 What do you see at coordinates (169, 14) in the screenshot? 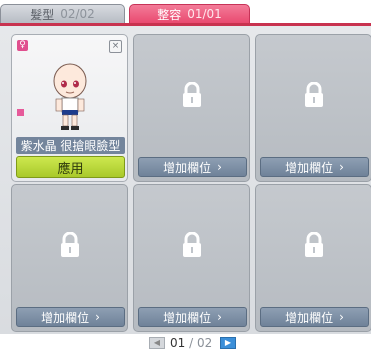
I see `tab-face-label: 整容` at bounding box center [169, 14].